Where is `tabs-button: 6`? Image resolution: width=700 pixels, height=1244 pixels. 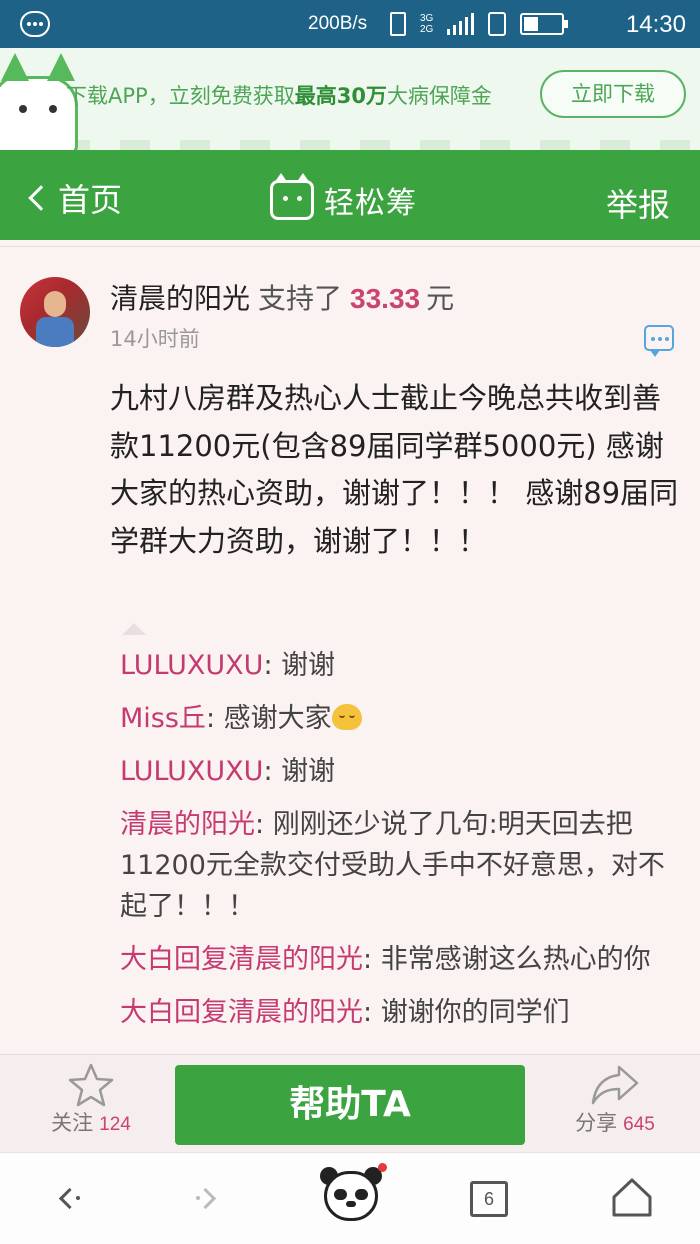
tabs-button: 6 is located at coordinates (489, 1199).